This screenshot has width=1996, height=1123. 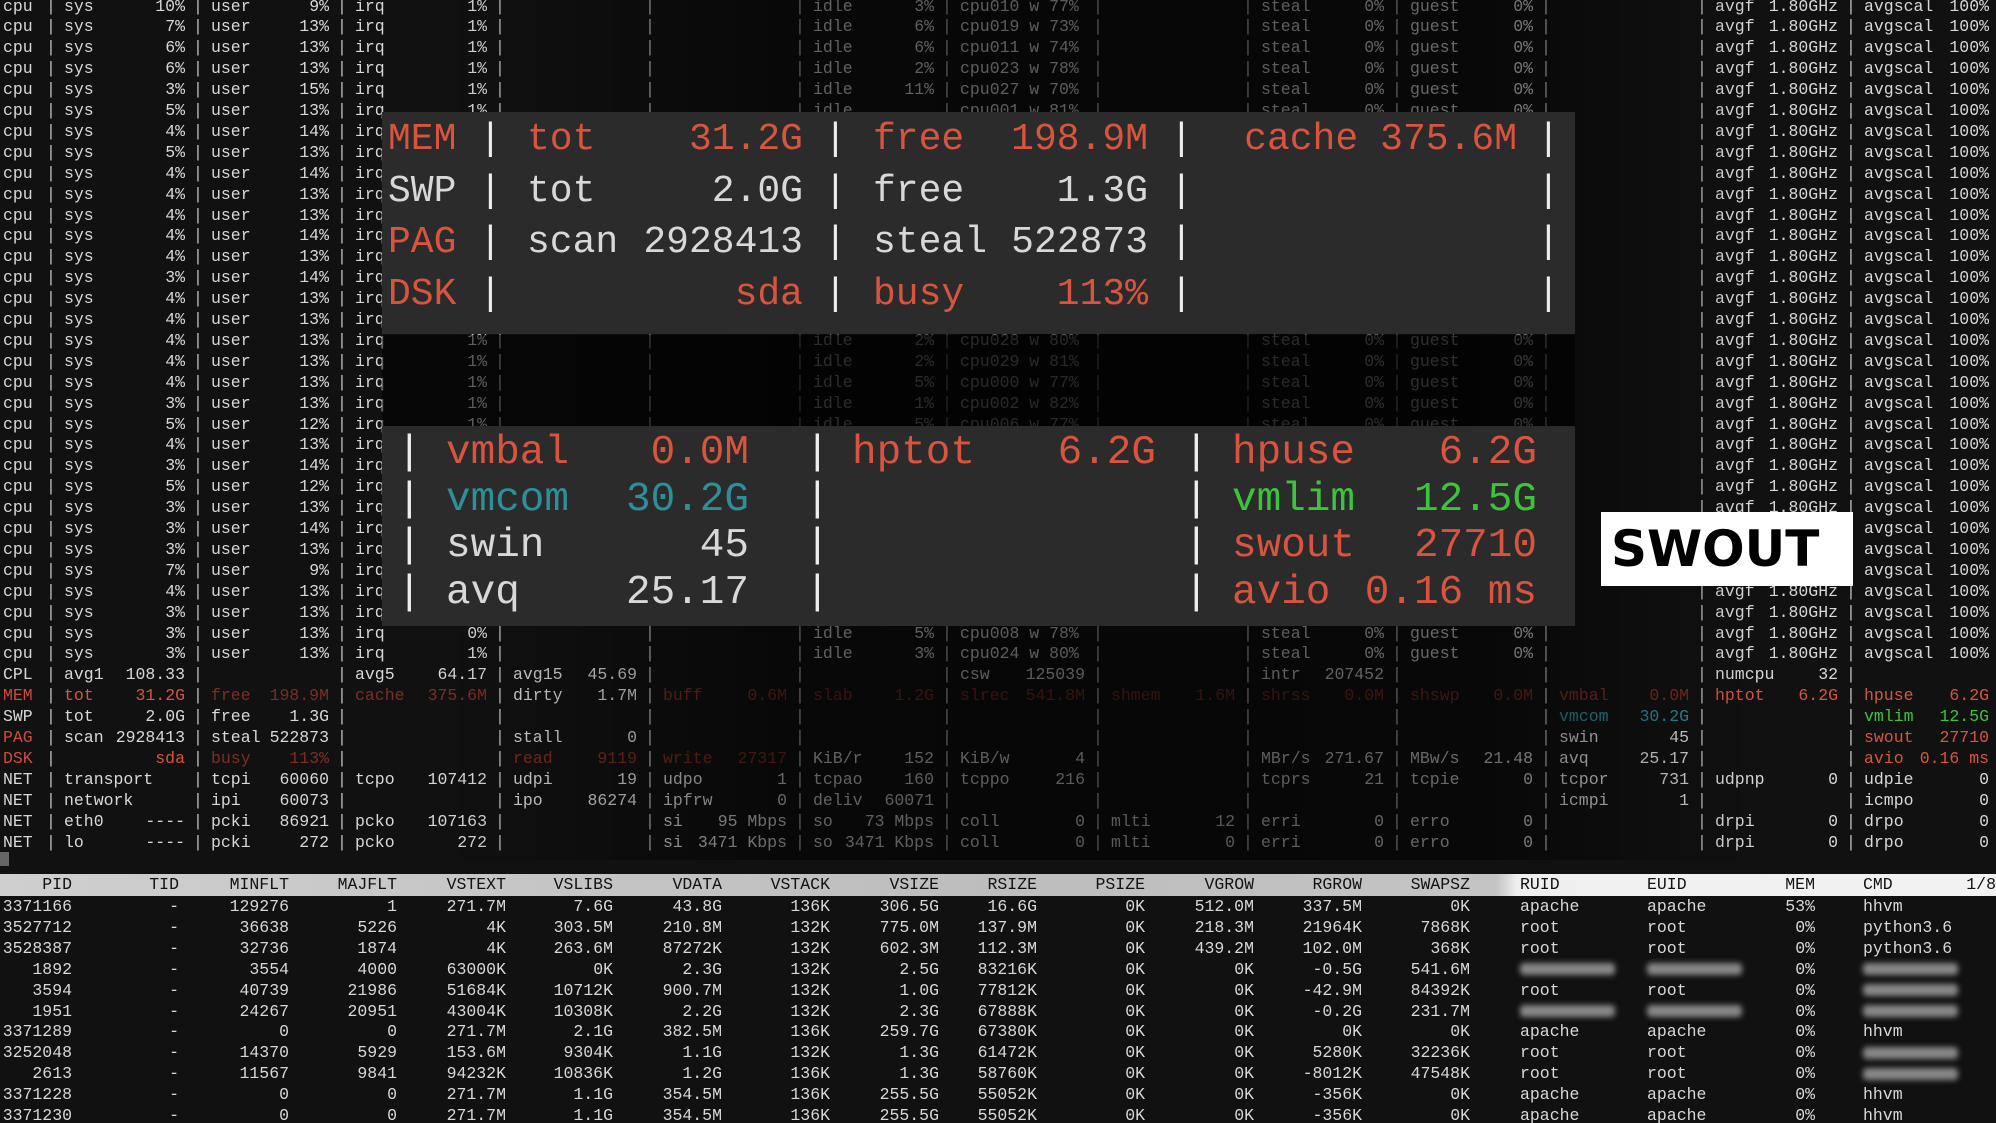 What do you see at coordinates (375, 842) in the screenshot?
I see `metric-label: pcko` at bounding box center [375, 842].